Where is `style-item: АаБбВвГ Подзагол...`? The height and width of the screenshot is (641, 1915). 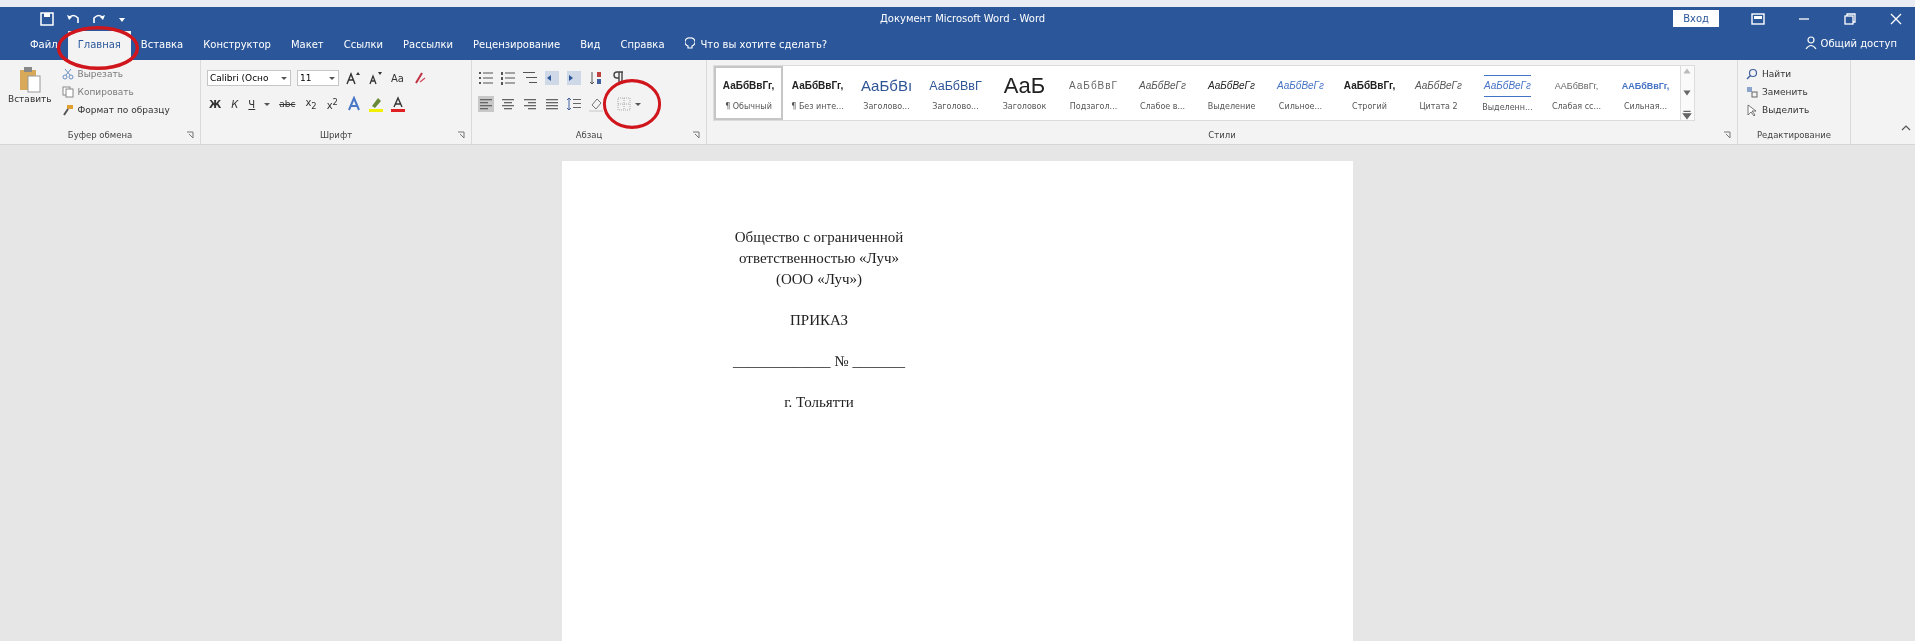 style-item: АаБбВвГ Подзагол... is located at coordinates (1093, 93).